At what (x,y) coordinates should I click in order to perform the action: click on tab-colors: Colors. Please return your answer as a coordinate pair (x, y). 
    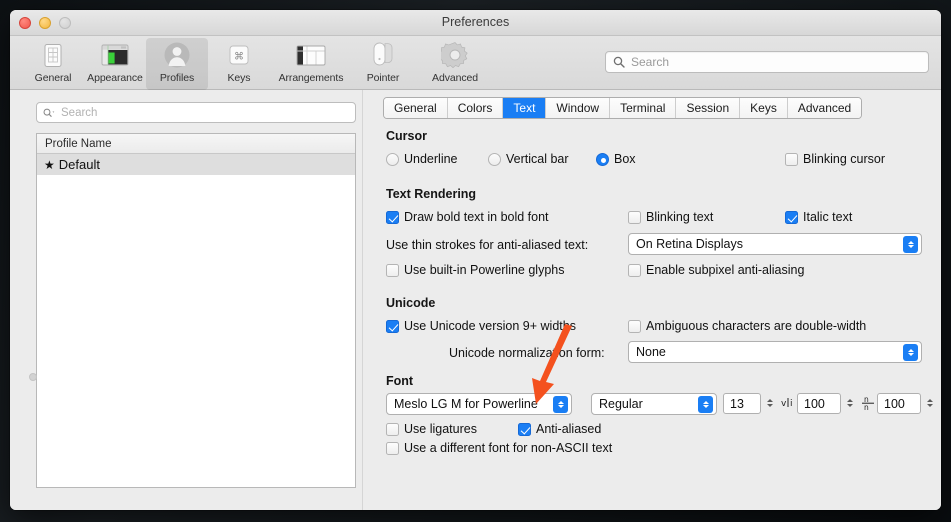
    Looking at the image, I should click on (475, 108).